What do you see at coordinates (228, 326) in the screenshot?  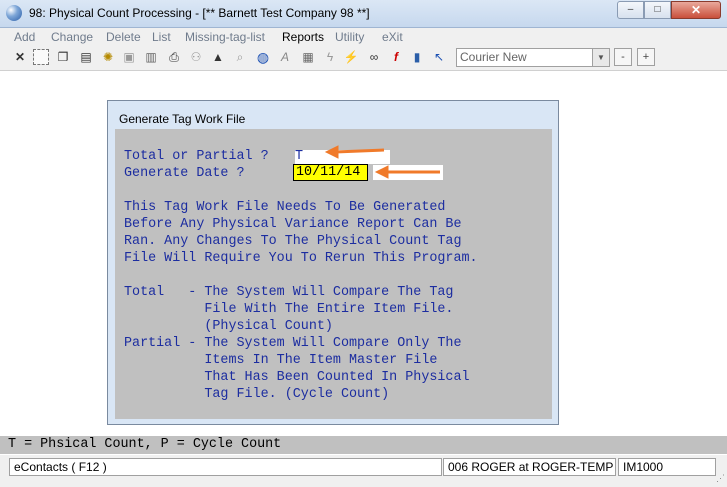 I see `option-total-line-3: (Physical Count)` at bounding box center [228, 326].